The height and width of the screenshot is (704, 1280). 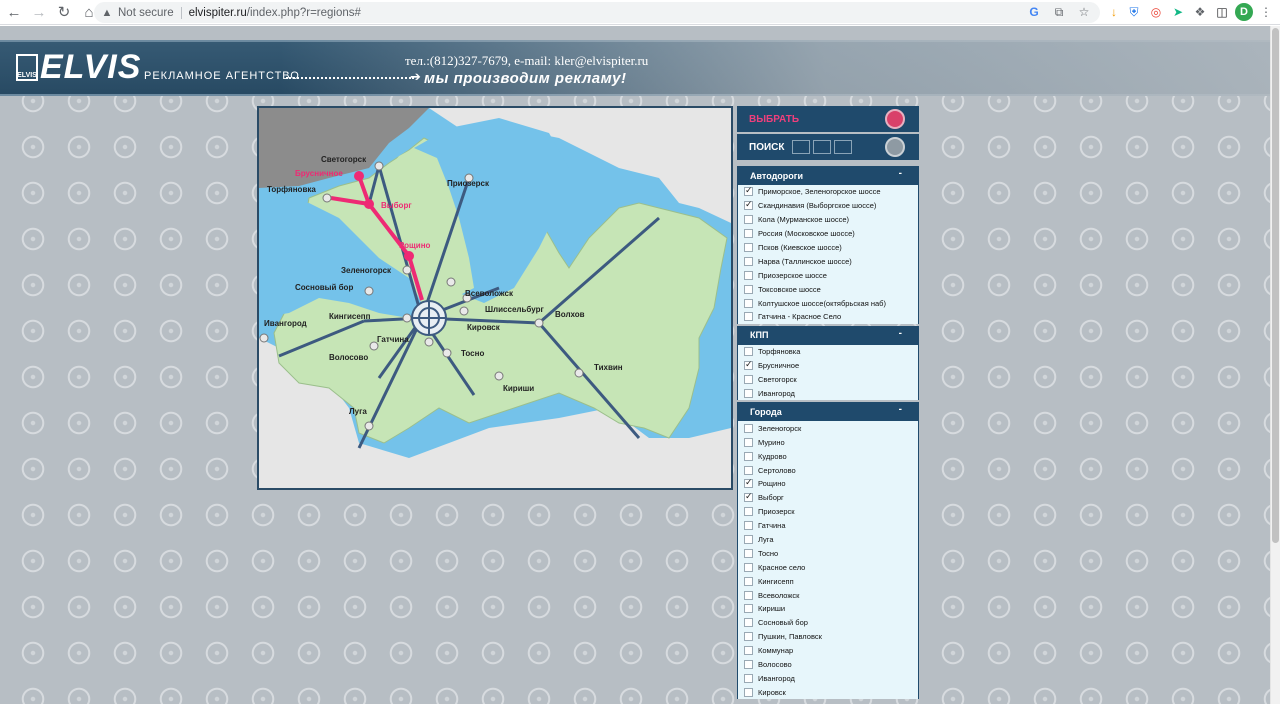 What do you see at coordinates (1134, 12) in the screenshot?
I see `extension-shield-icon: ⛨` at bounding box center [1134, 12].